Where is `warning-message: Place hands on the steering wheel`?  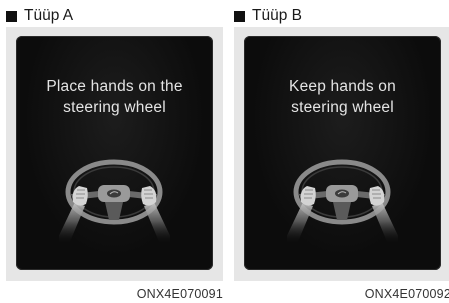 warning-message: Place hands on the steering wheel is located at coordinates (114, 97).